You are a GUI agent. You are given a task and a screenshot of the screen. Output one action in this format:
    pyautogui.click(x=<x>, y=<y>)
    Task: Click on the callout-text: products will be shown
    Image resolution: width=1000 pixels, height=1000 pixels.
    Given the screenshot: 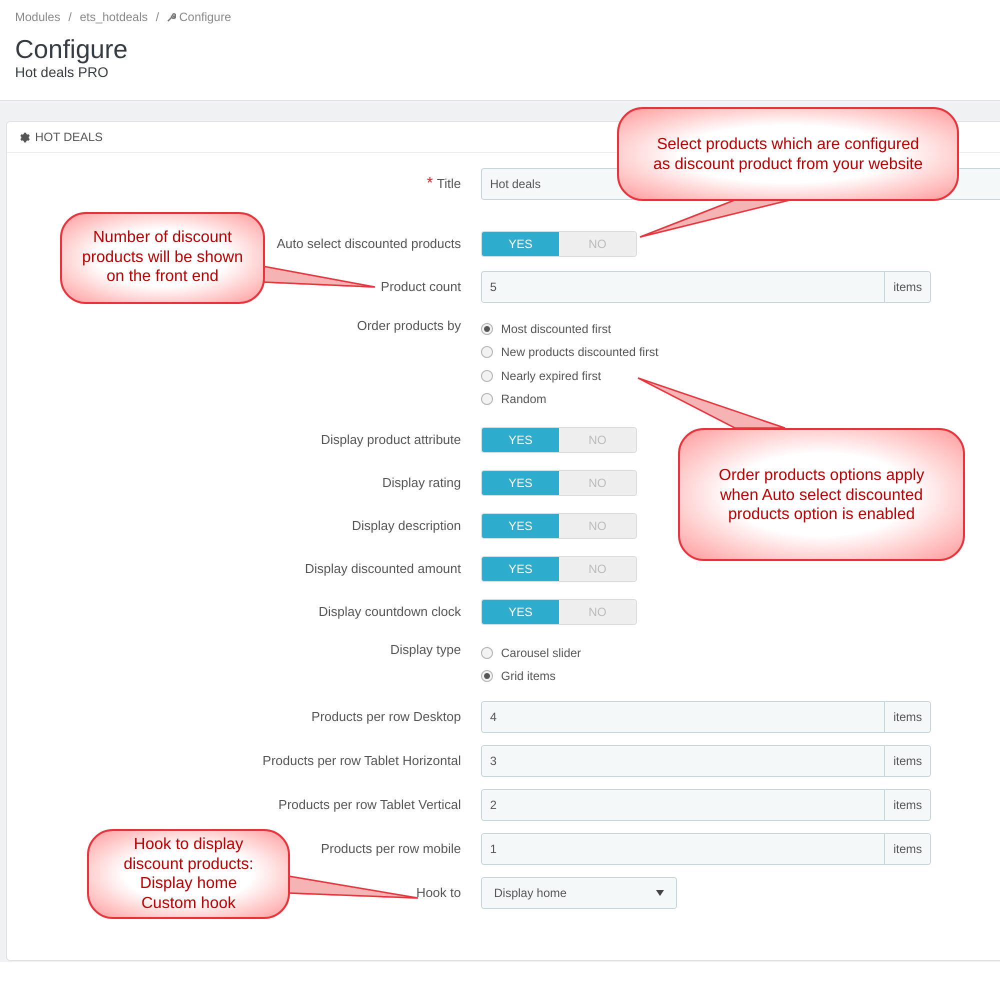 What is the action you would take?
    pyautogui.click(x=162, y=257)
    